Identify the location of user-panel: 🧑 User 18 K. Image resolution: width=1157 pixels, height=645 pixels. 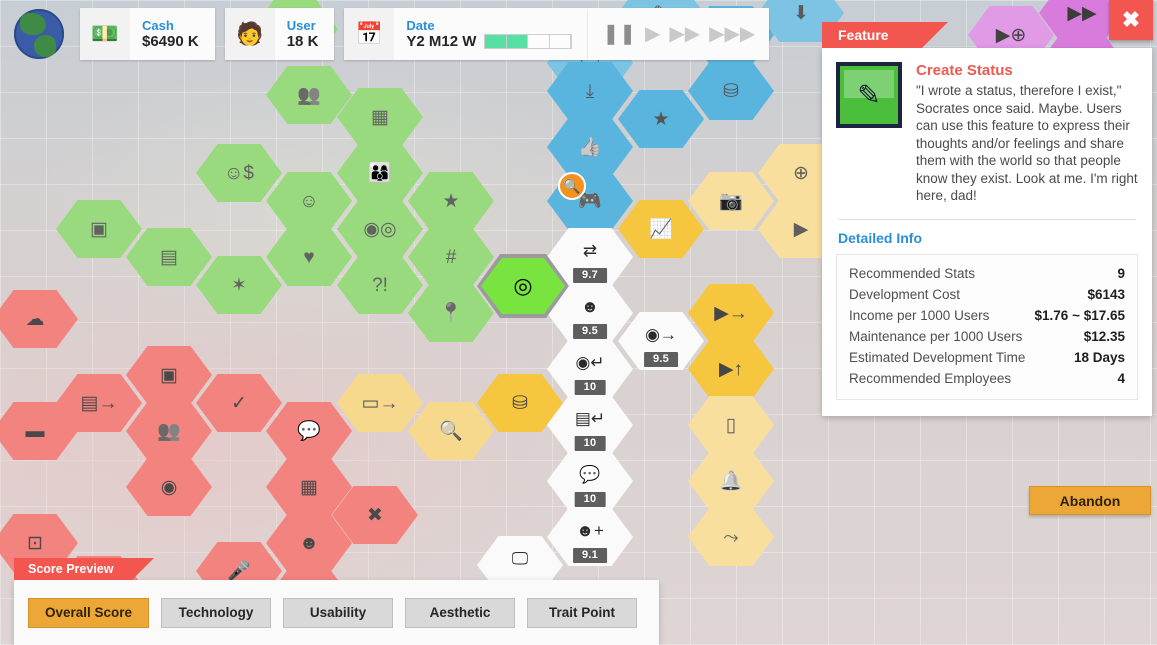
(279, 34).